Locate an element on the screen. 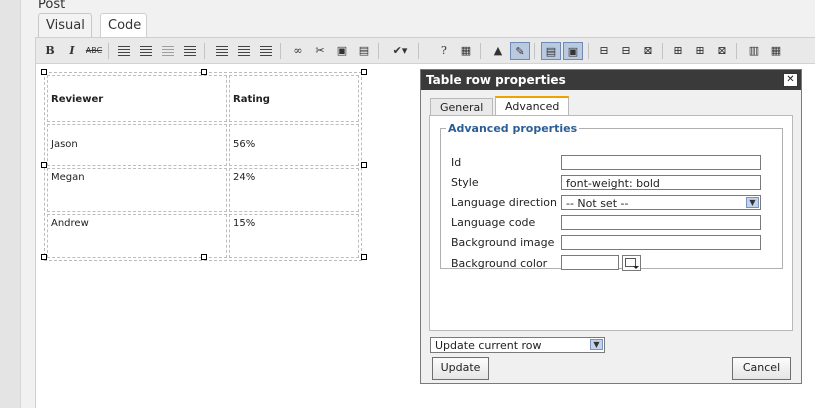 This screenshot has width=815, height=408. outdent-button is located at coordinates (168, 51).